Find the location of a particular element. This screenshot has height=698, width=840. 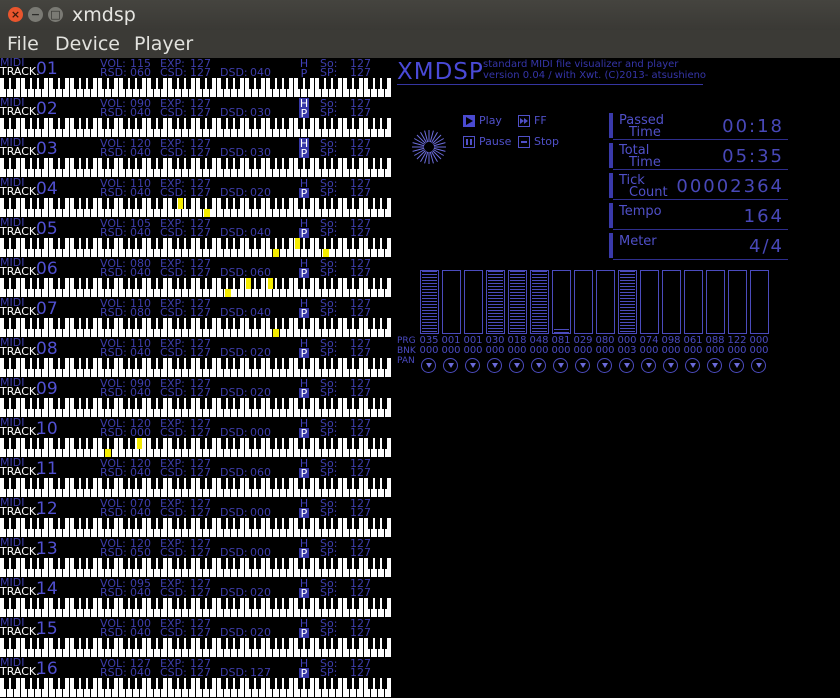

chorus-value: 127 is located at coordinates (200, 512).